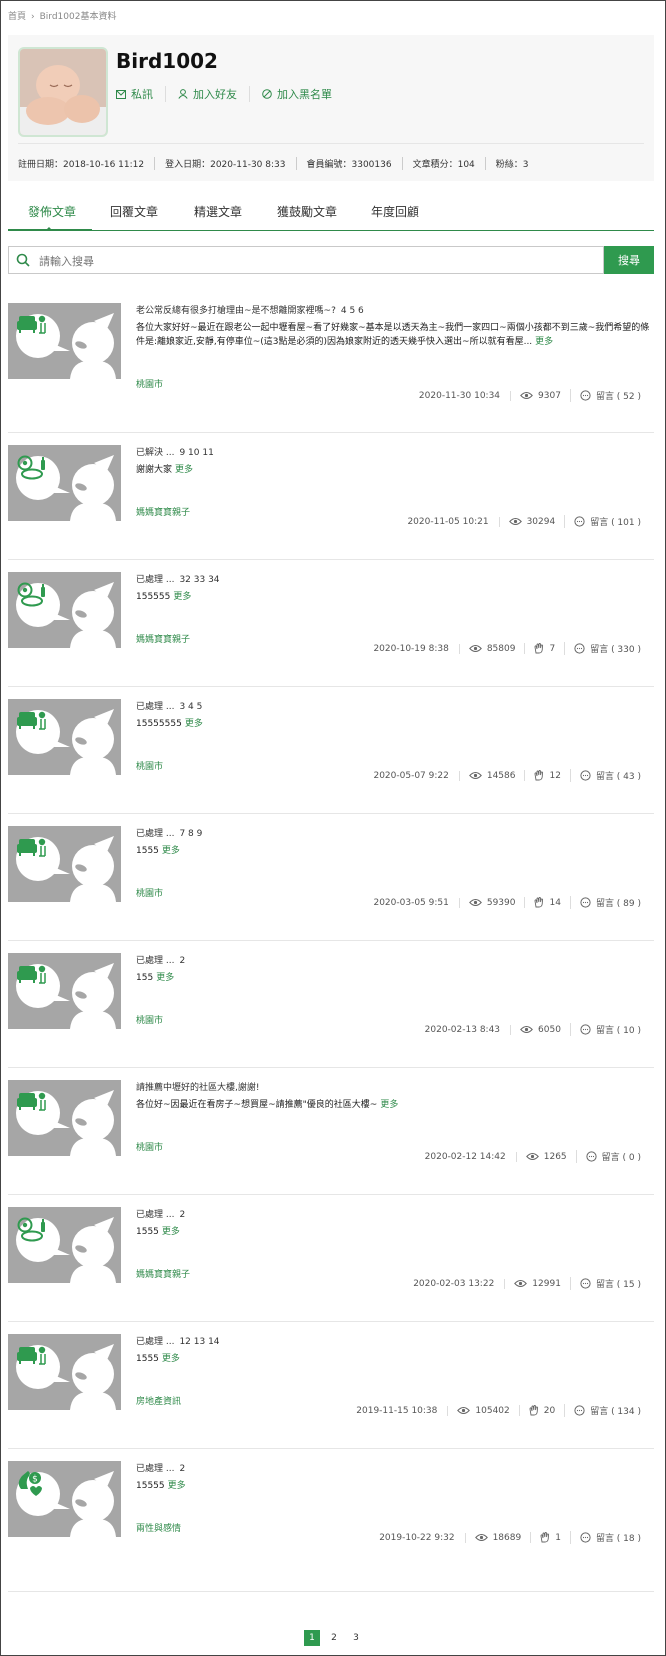 The image size is (666, 1656). What do you see at coordinates (501, 648) in the screenshot?
I see `view-count-value: 85809` at bounding box center [501, 648].